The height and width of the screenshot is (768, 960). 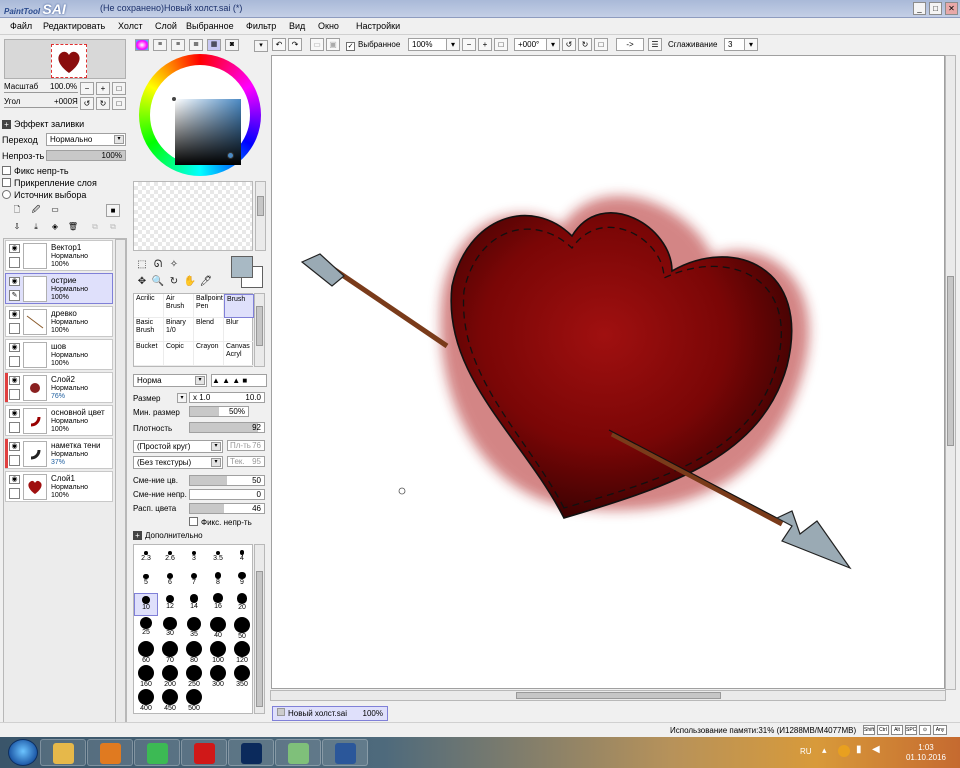 What do you see at coordinates (142, 265) in the screenshot?
I see `rect-select-icon: ⬚` at bounding box center [142, 265].